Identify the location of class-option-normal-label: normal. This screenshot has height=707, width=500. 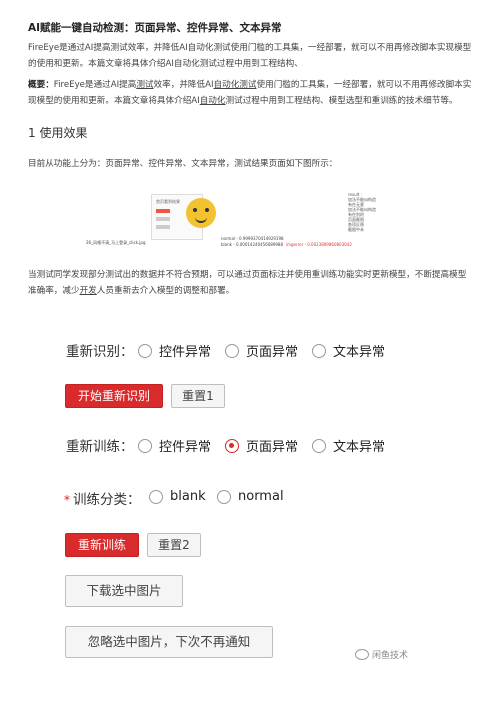
(261, 496).